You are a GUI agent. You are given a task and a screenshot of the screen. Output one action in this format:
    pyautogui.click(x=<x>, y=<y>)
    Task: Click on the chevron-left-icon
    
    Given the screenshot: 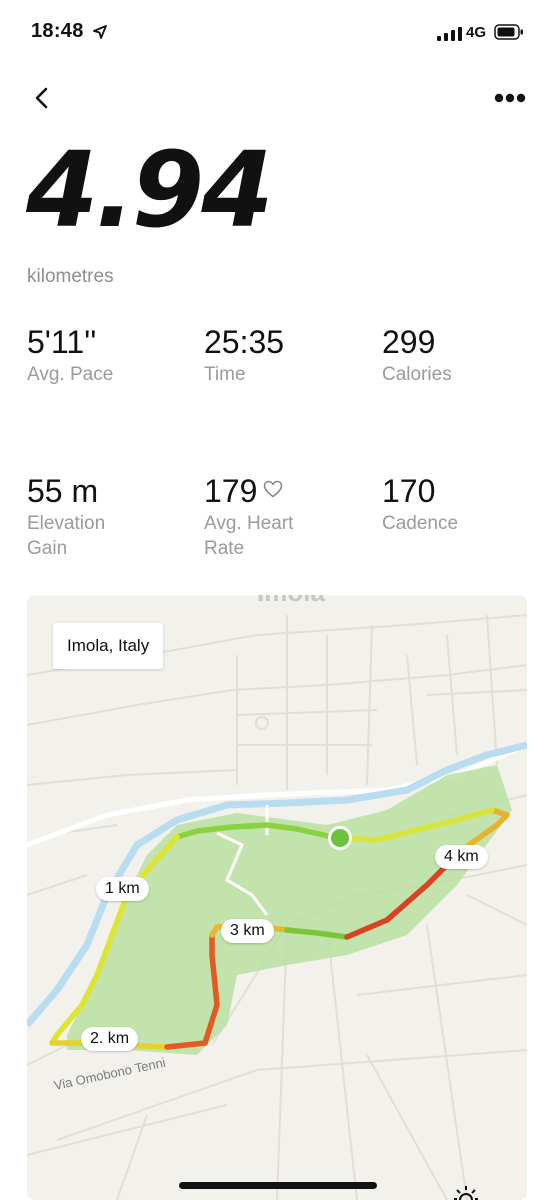 What is the action you would take?
    pyautogui.click(x=42, y=98)
    